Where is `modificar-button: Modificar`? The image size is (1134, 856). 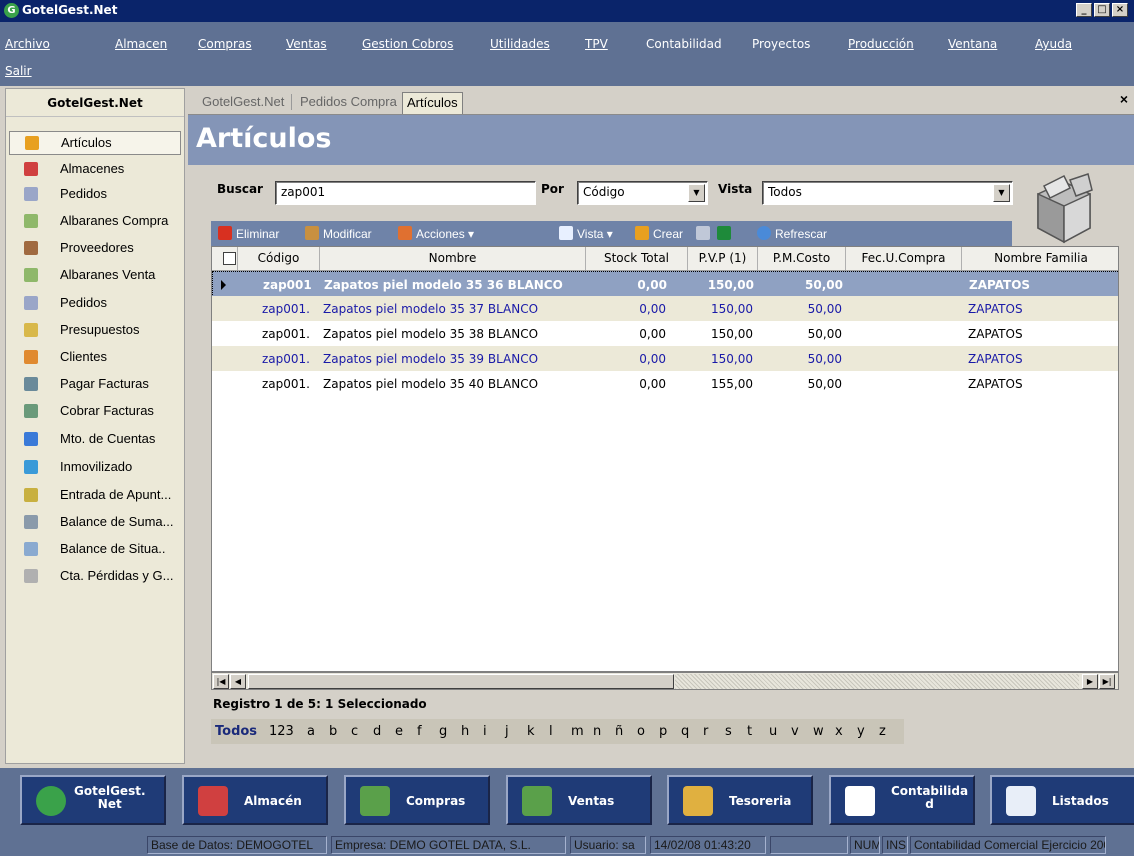
modificar-button: Modificar is located at coordinates (338, 233).